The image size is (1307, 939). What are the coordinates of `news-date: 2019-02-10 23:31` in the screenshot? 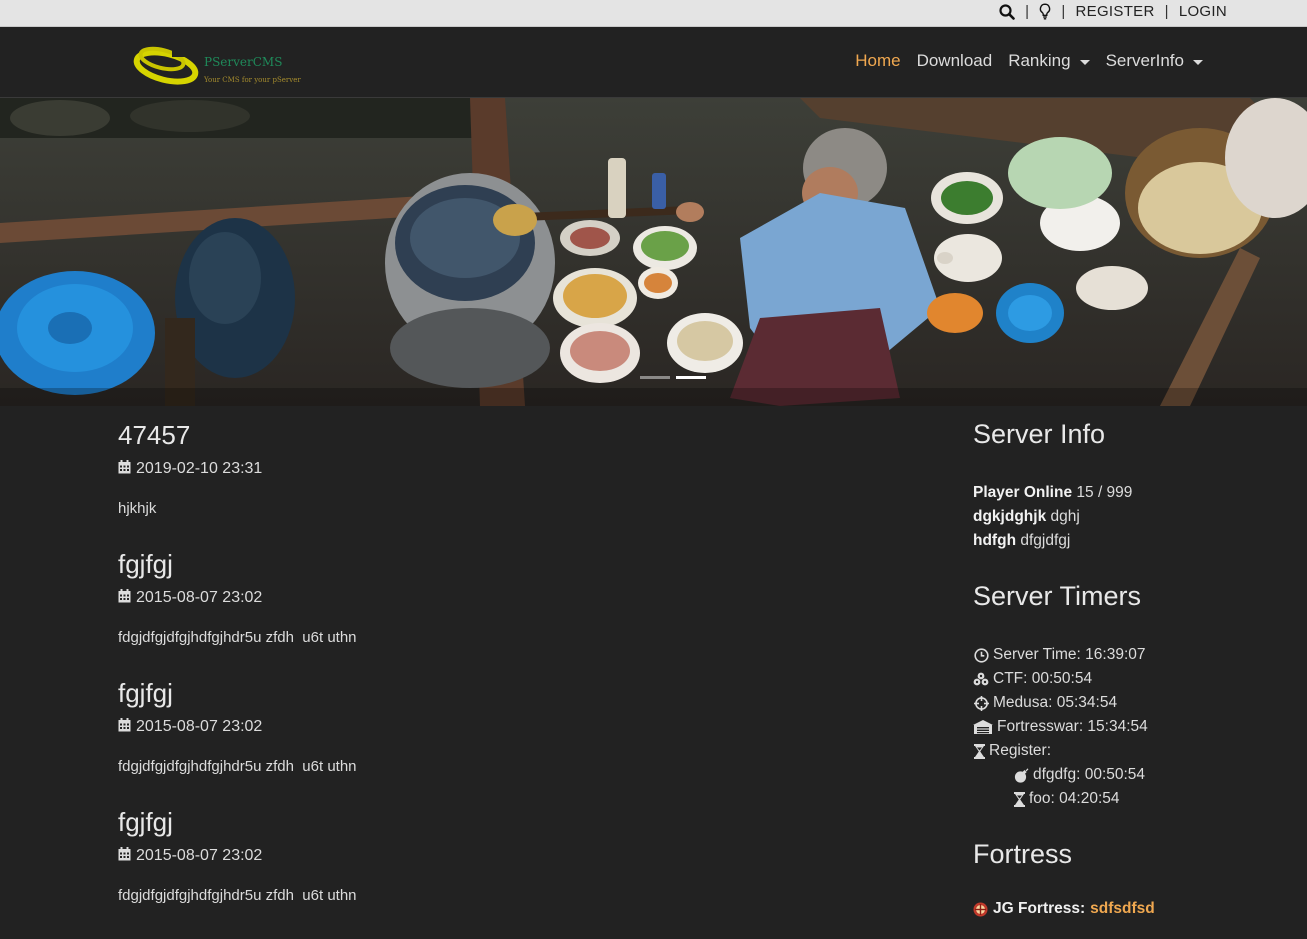 It's located at (518, 469).